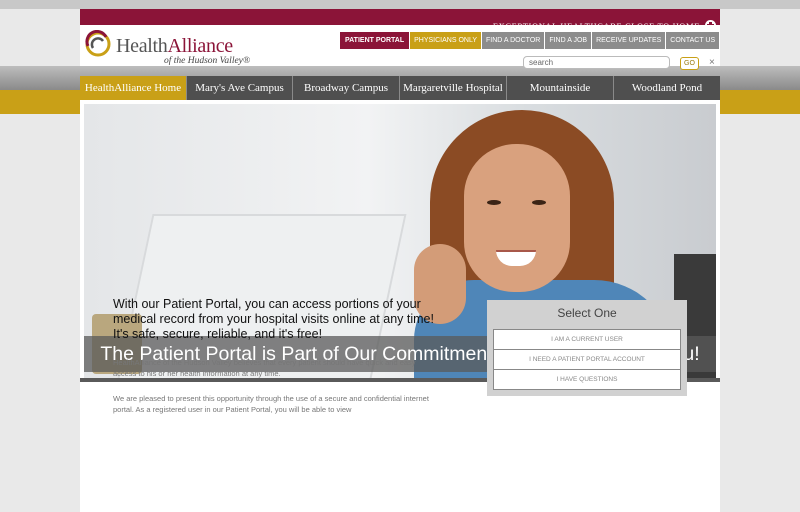 This screenshot has width=800, height=512. Describe the element at coordinates (98, 44) in the screenshot. I see `logo-swirl-icon` at that location.